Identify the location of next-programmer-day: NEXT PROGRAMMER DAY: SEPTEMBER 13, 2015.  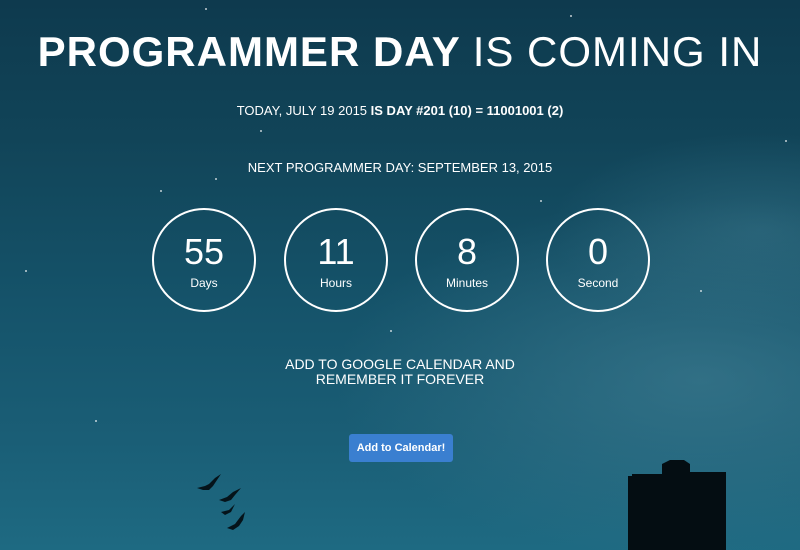
(400, 167).